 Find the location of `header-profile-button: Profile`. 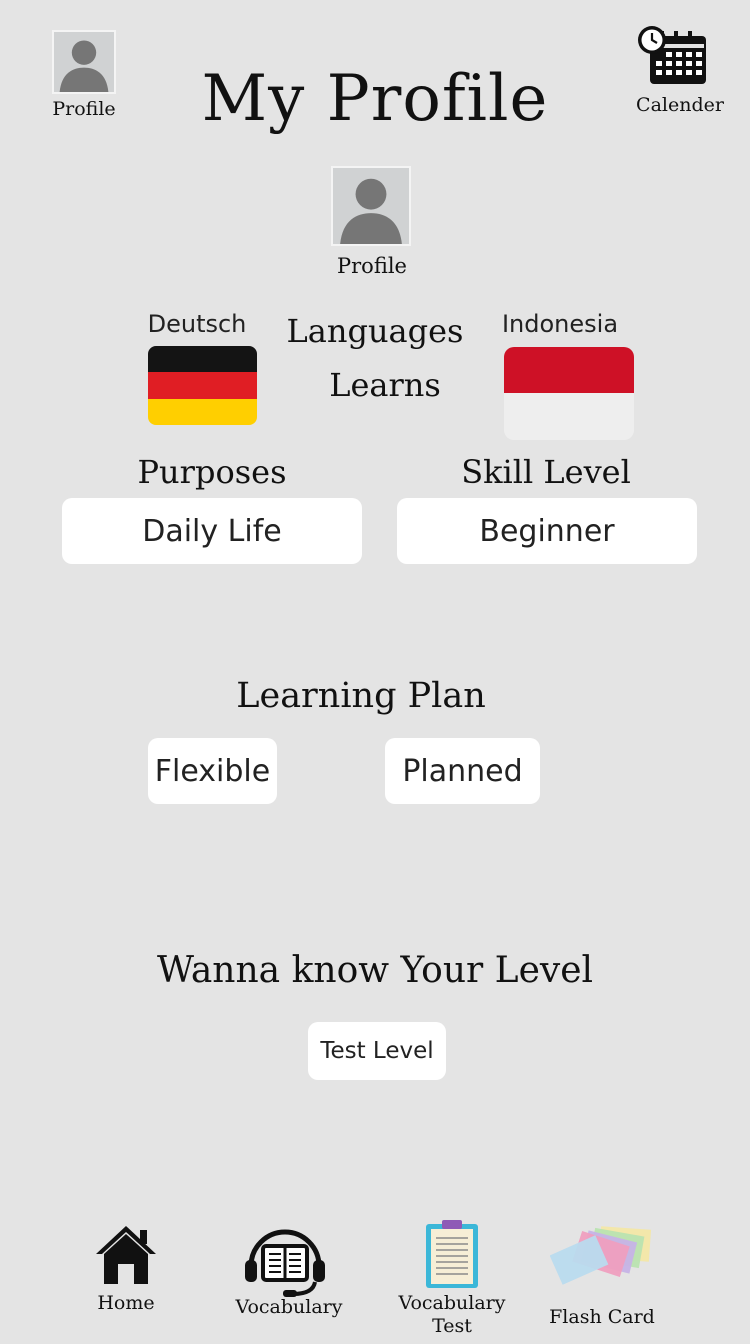

header-profile-button: Profile is located at coordinates (84, 77).